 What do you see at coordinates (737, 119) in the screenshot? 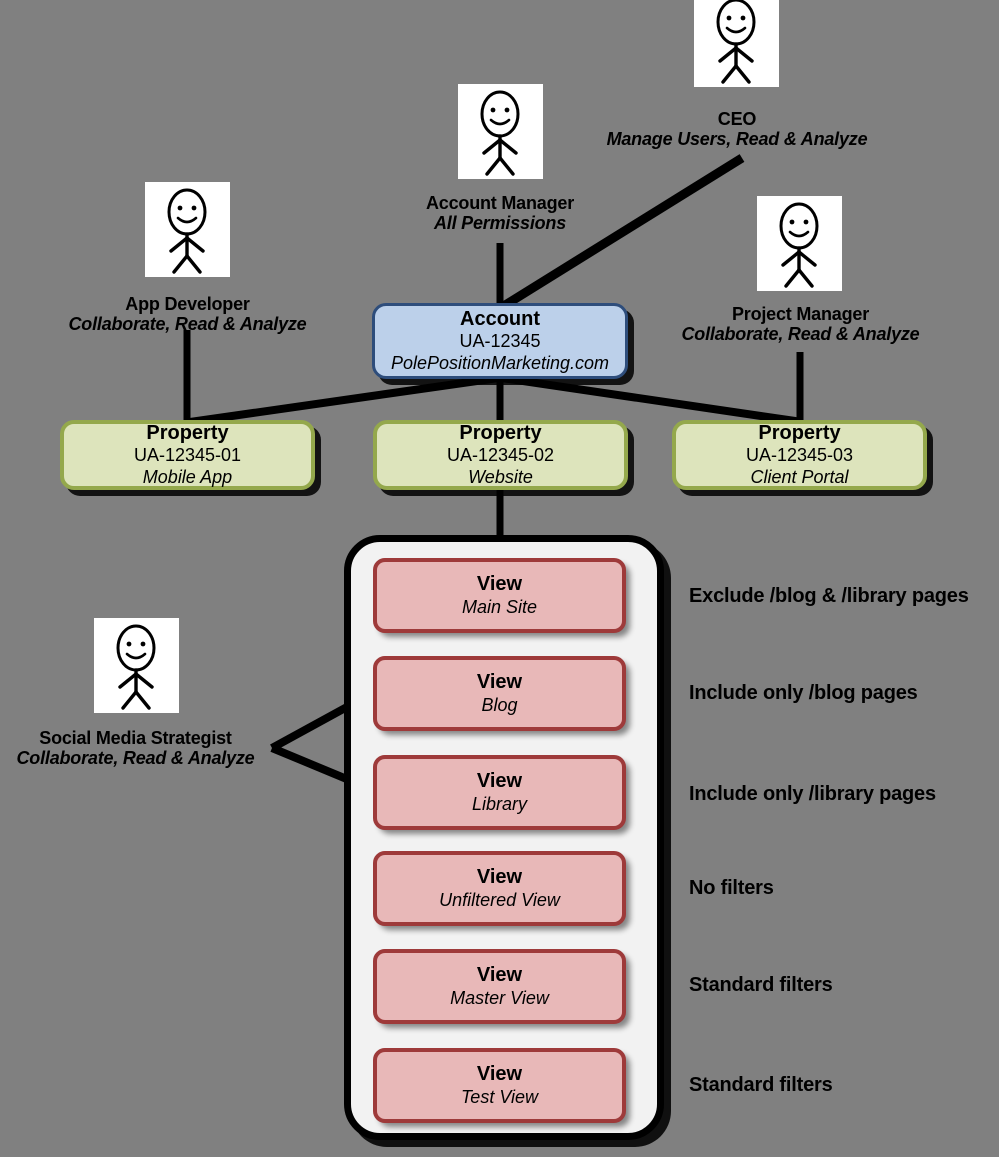
I see `role-title-ceo: CEO` at bounding box center [737, 119].